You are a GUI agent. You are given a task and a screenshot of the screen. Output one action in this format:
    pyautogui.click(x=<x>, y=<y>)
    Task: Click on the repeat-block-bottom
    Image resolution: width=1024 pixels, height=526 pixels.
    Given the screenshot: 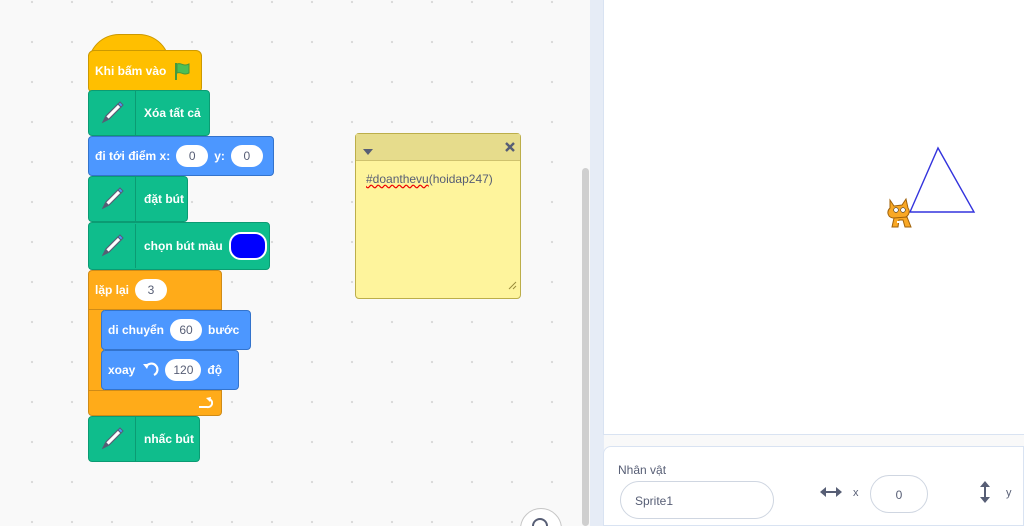 What is the action you would take?
    pyautogui.click(x=155, y=403)
    